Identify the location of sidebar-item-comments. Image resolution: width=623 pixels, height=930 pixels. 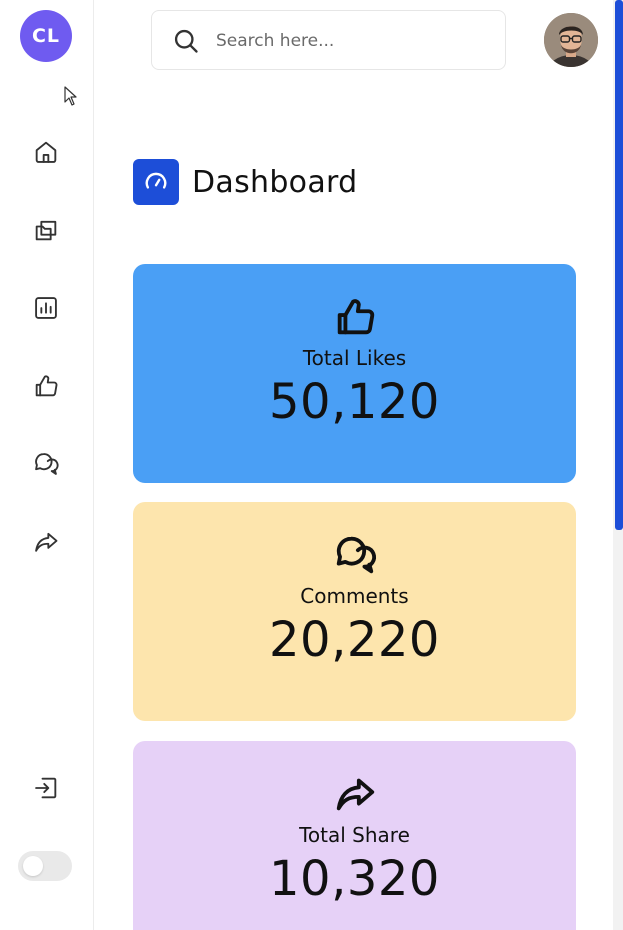
(46, 464).